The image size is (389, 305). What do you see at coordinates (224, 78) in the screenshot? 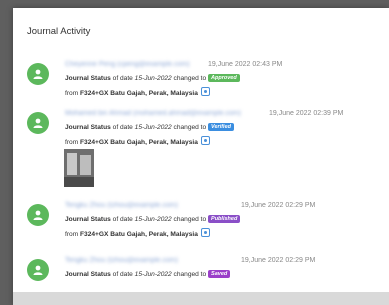
I see `status-badge: Approved` at bounding box center [224, 78].